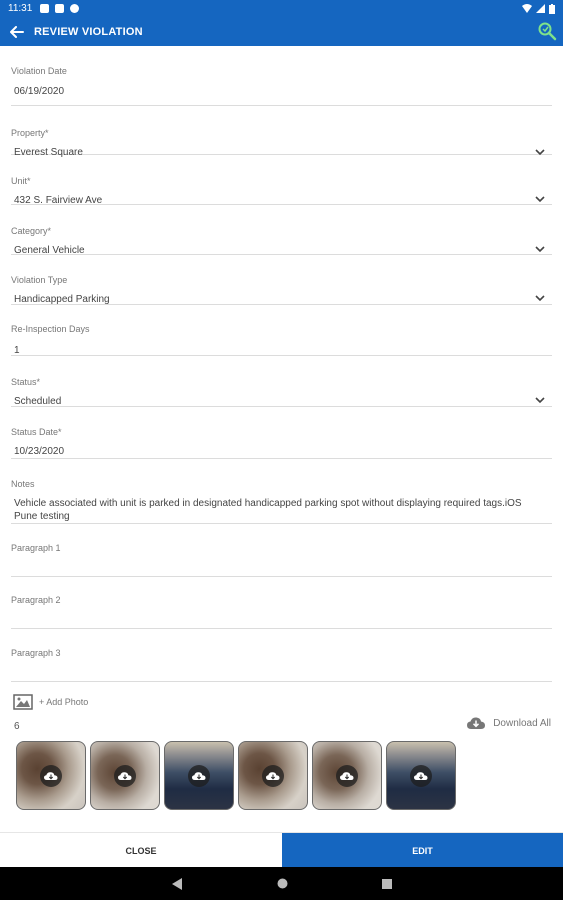  Describe the element at coordinates (236, 775) in the screenshot. I see `photo-gallery` at that location.